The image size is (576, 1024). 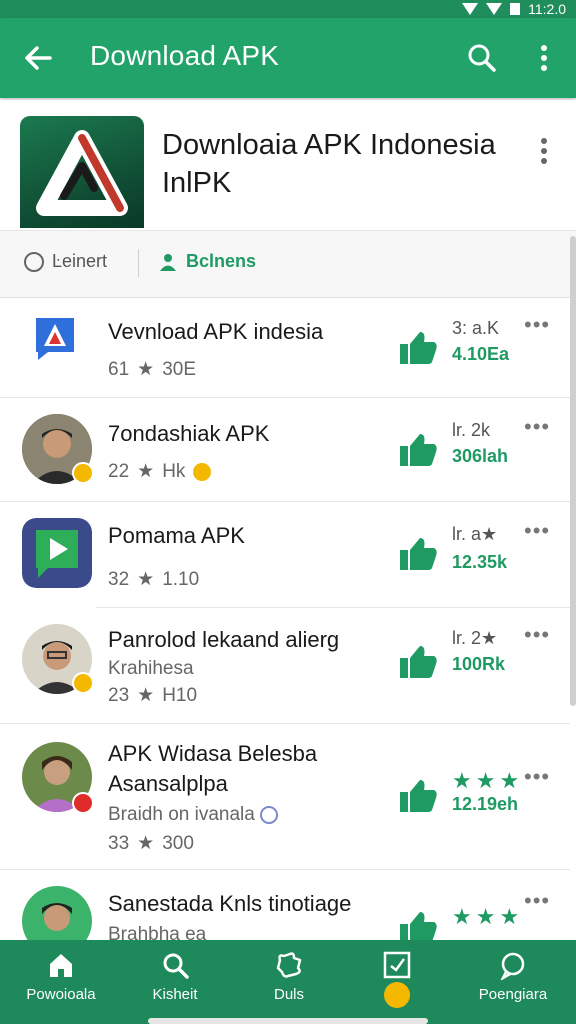 What do you see at coordinates (285, 450) in the screenshot?
I see `list-item: 7ondashiak APK 22 ★ Hk lr. 2k 306lah •••` at bounding box center [285, 450].